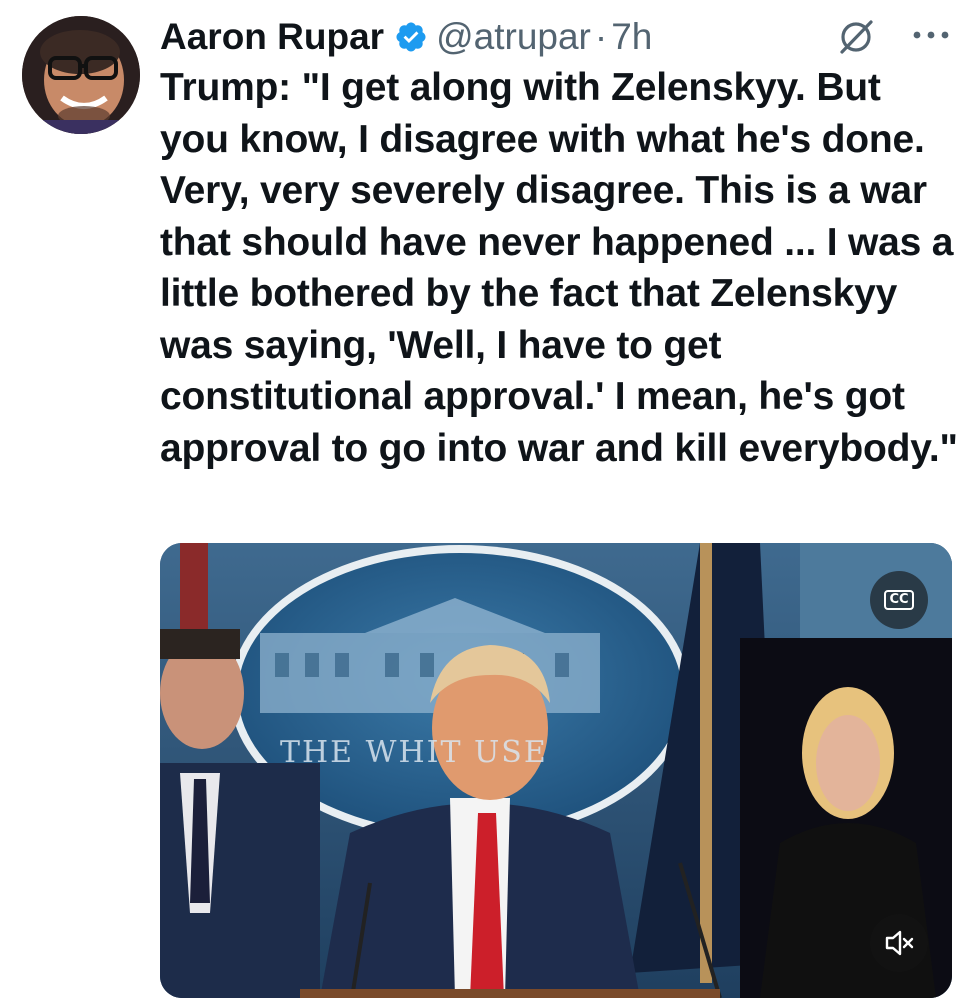 This screenshot has width=975, height=1000. I want to click on tweet-time: 7h, so click(631, 37).